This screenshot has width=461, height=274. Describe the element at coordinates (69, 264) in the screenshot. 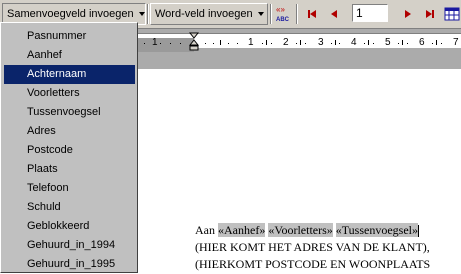

I see `dropdown-item-gehuurd-1995: Gehuurd_in_1995` at that location.